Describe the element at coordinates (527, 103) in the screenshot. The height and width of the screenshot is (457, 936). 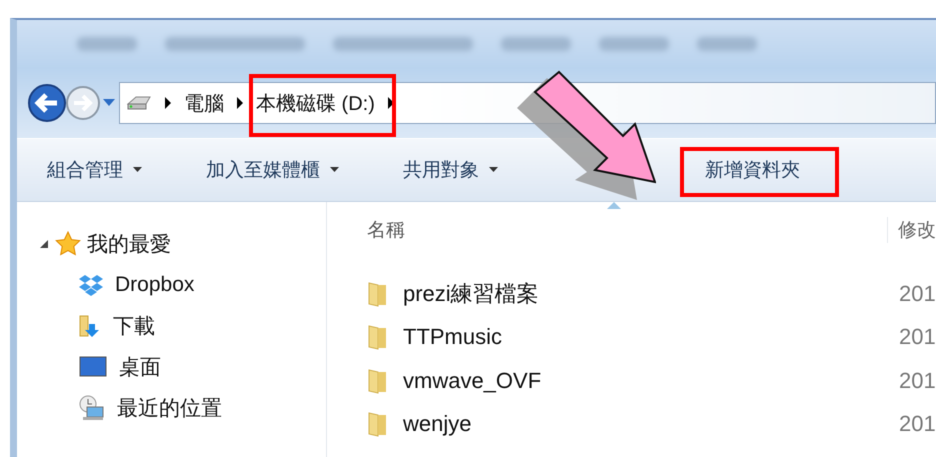
I see `address-bar: 電腦 本機磁碟 (D:)` at that location.